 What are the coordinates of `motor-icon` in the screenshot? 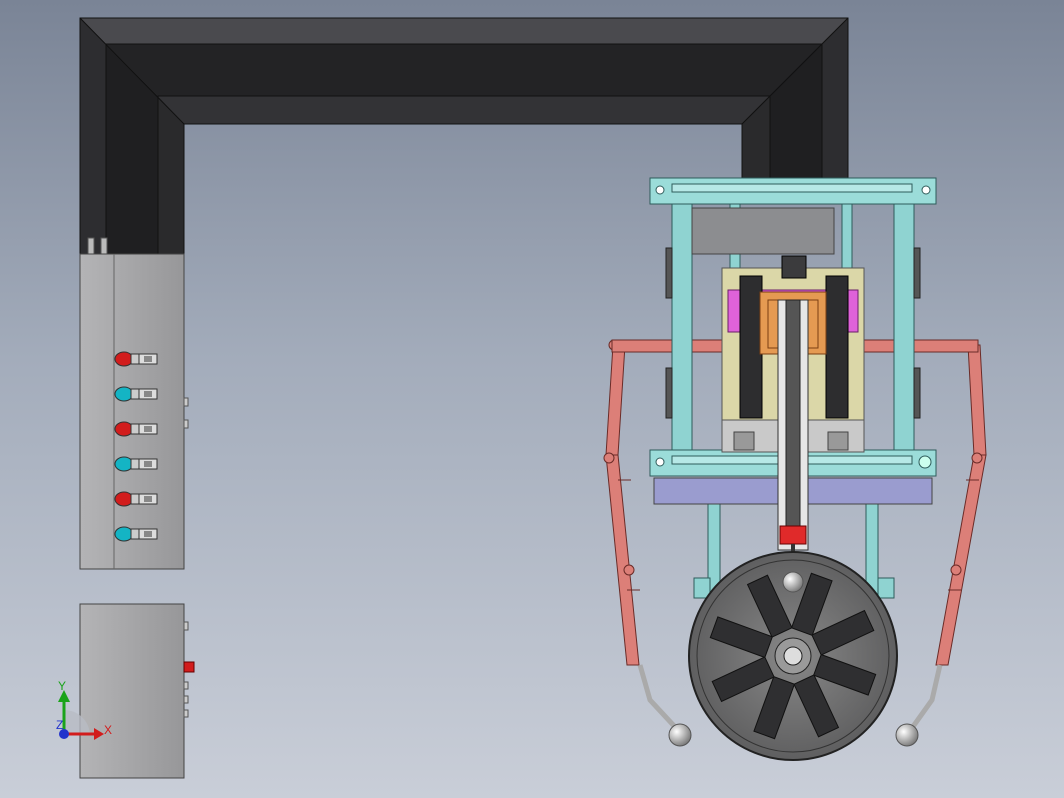 It's located at (794, 267).